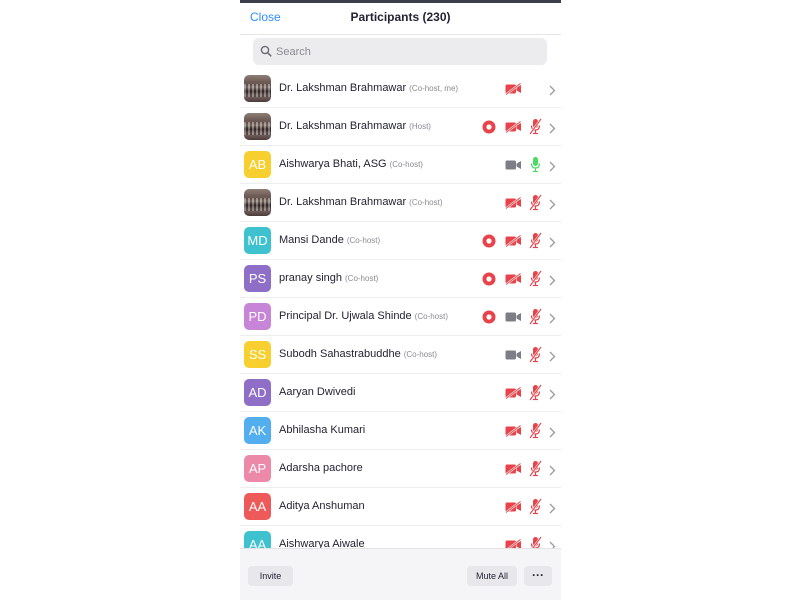  Describe the element at coordinates (257, 468) in the screenshot. I see `avatar: AP` at that location.